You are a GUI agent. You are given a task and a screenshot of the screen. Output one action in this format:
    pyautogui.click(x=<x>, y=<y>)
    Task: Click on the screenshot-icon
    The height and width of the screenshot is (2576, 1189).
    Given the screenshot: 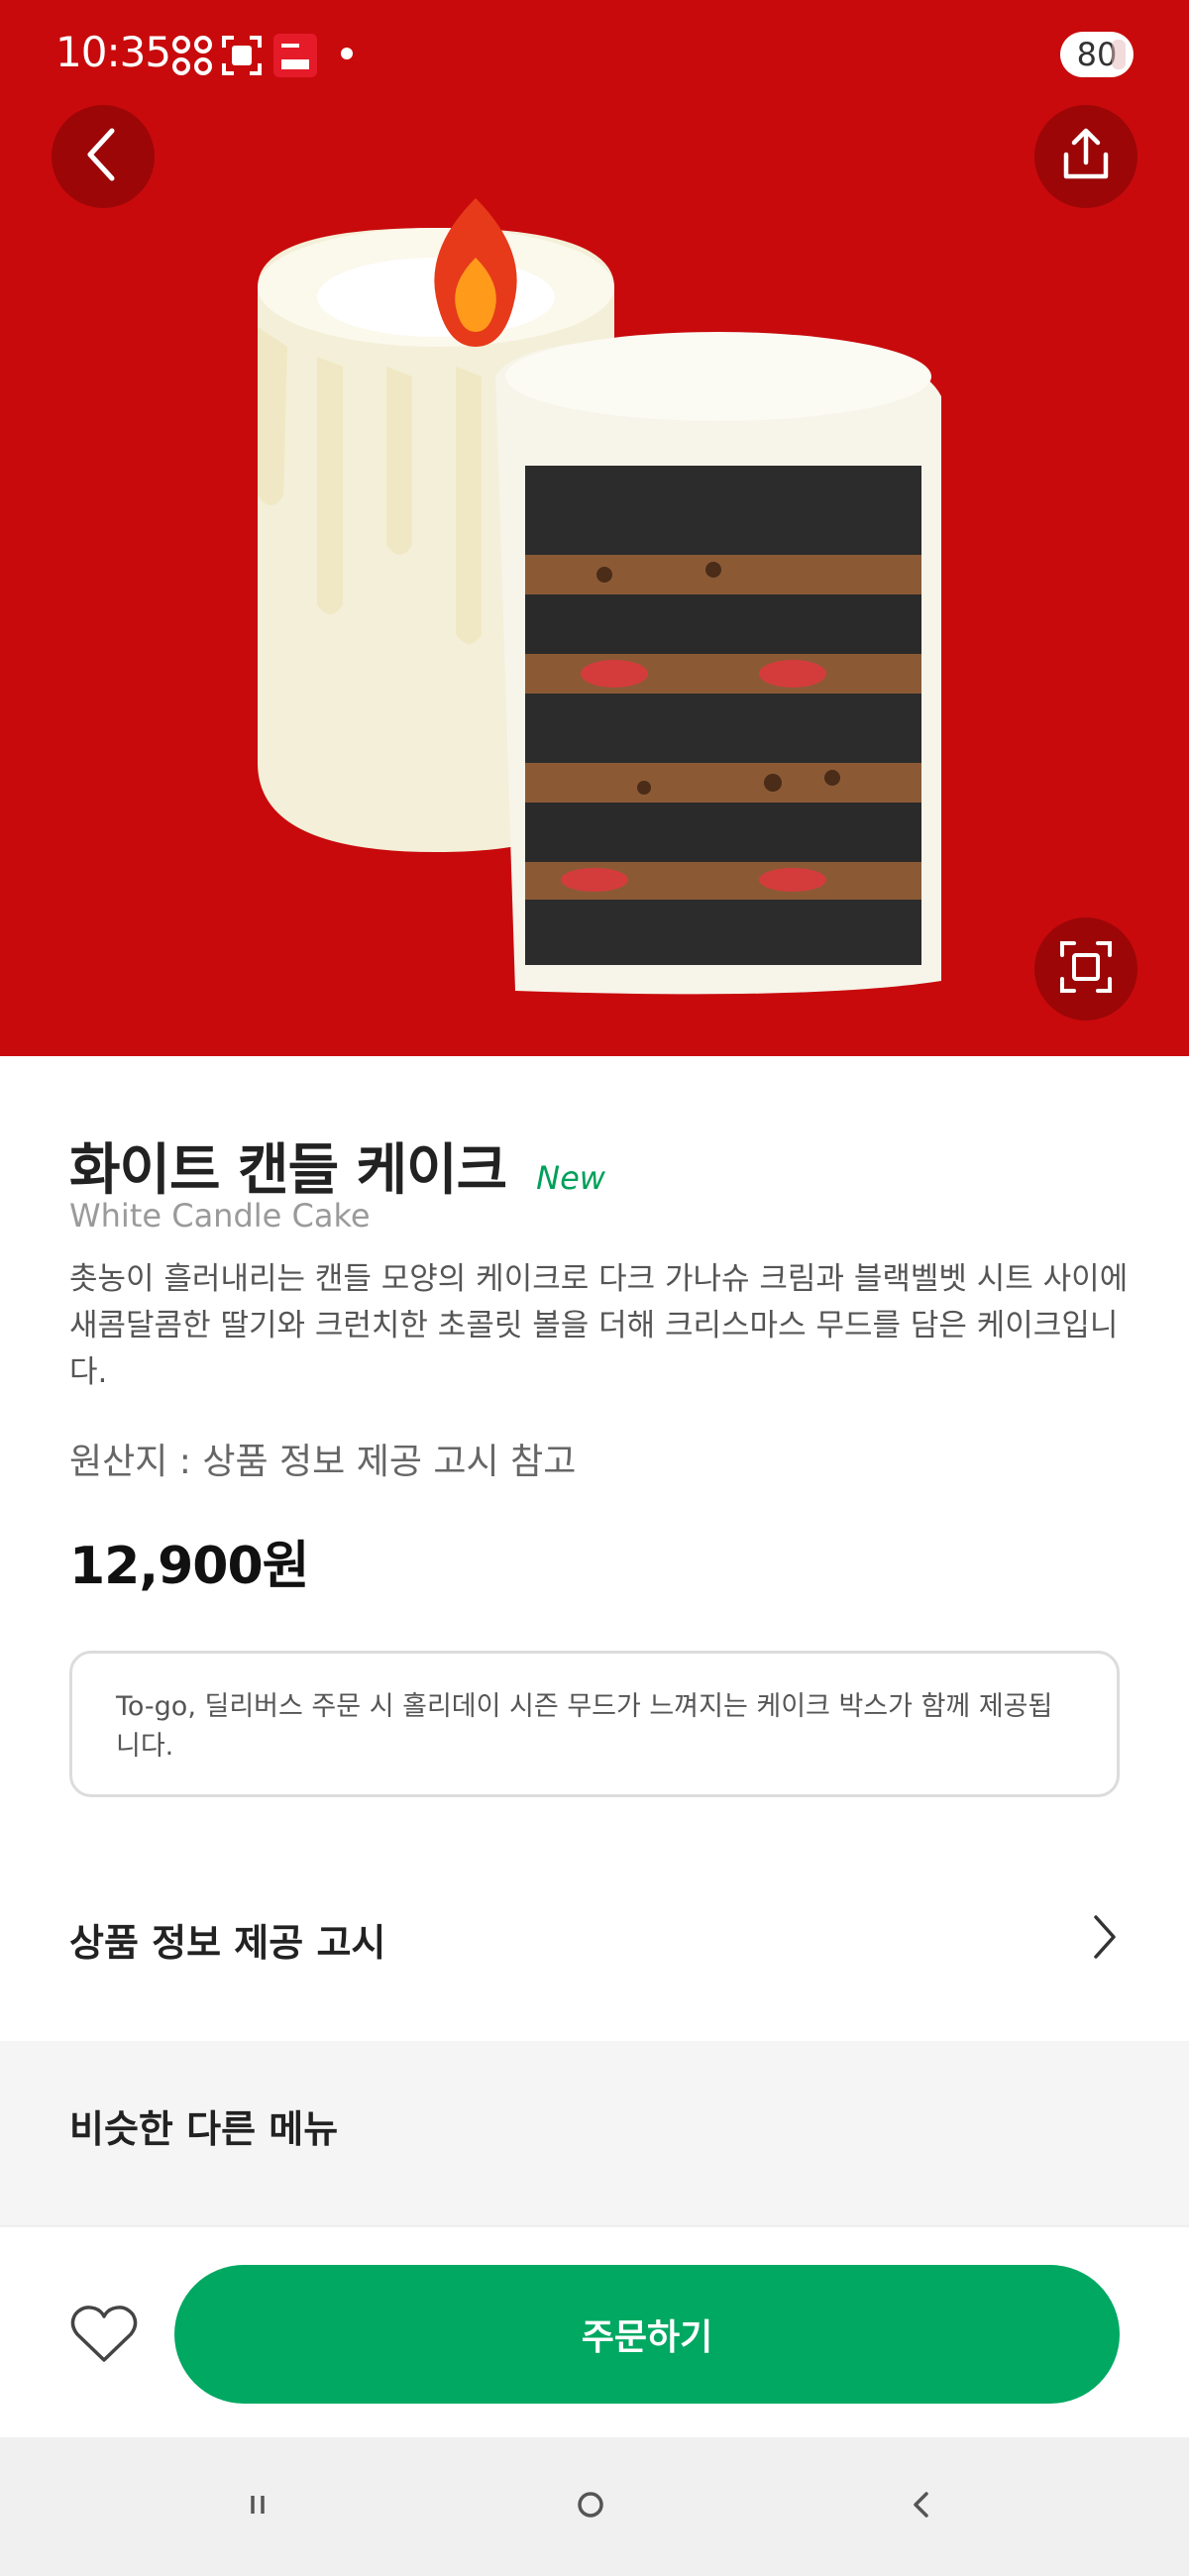 What is the action you would take?
    pyautogui.click(x=242, y=55)
    